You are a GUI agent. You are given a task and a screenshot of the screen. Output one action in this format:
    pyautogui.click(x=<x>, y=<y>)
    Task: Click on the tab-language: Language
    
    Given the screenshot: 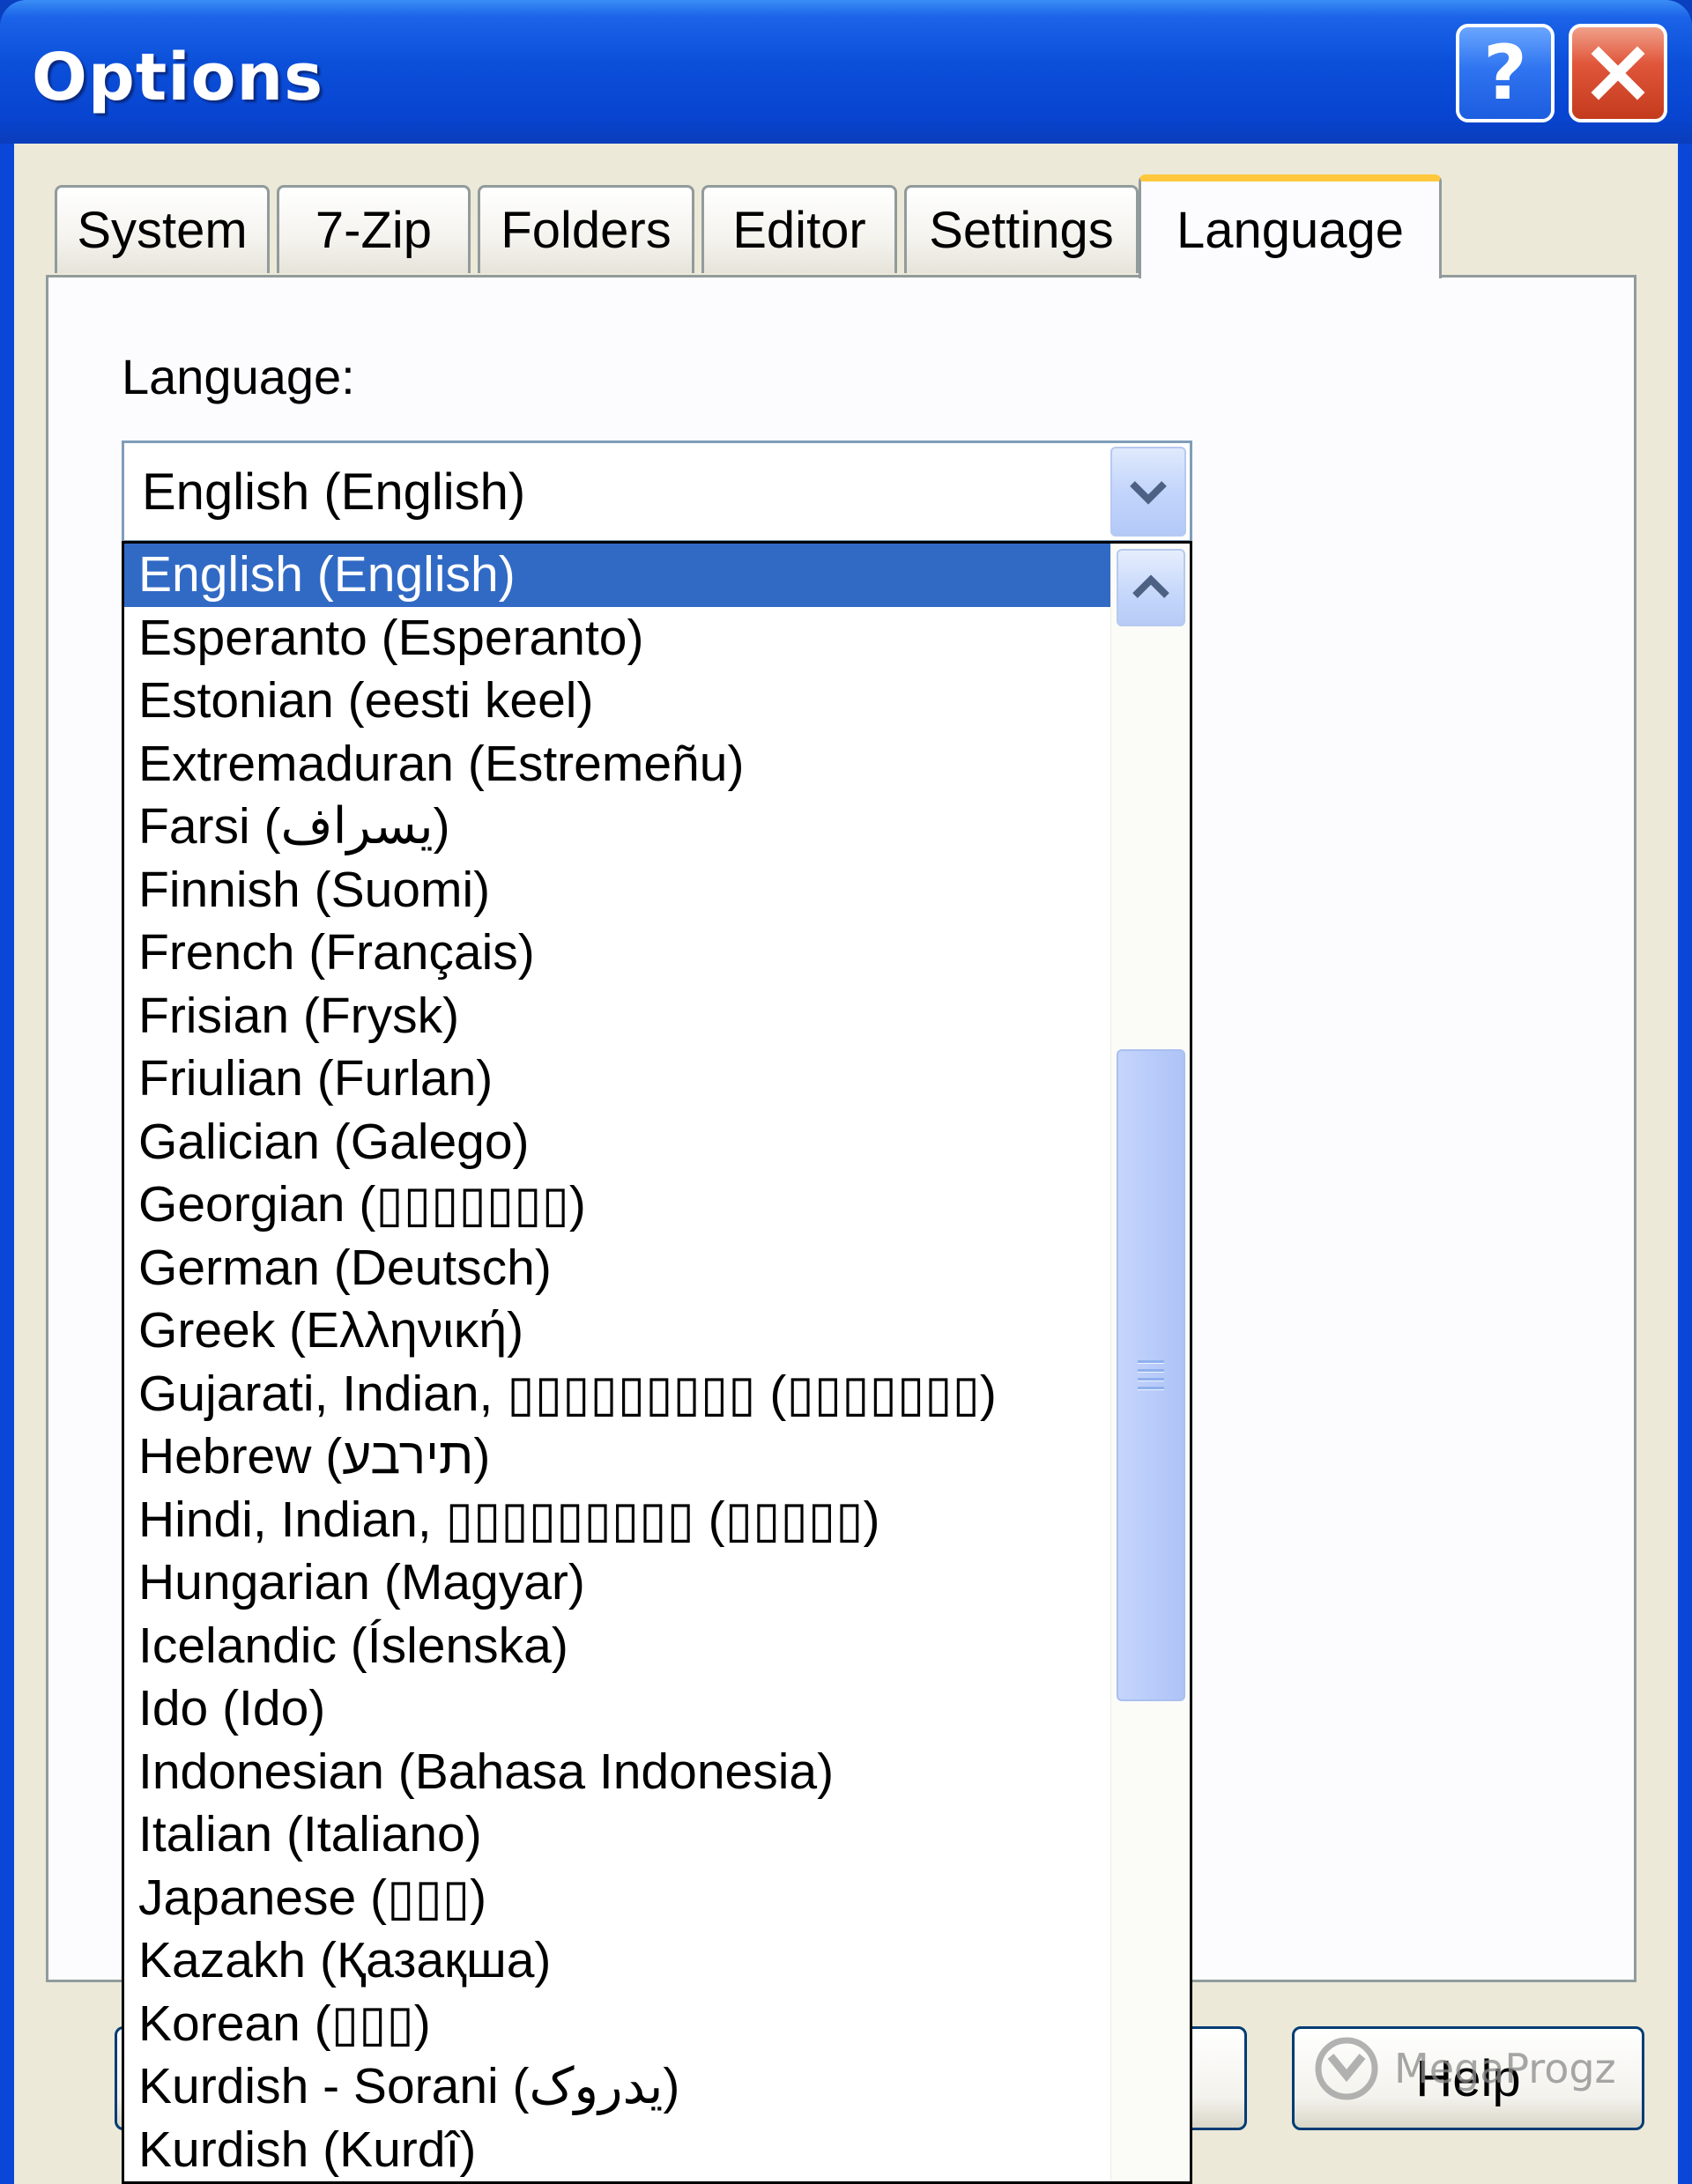 What is the action you would take?
    pyautogui.click(x=1290, y=226)
    